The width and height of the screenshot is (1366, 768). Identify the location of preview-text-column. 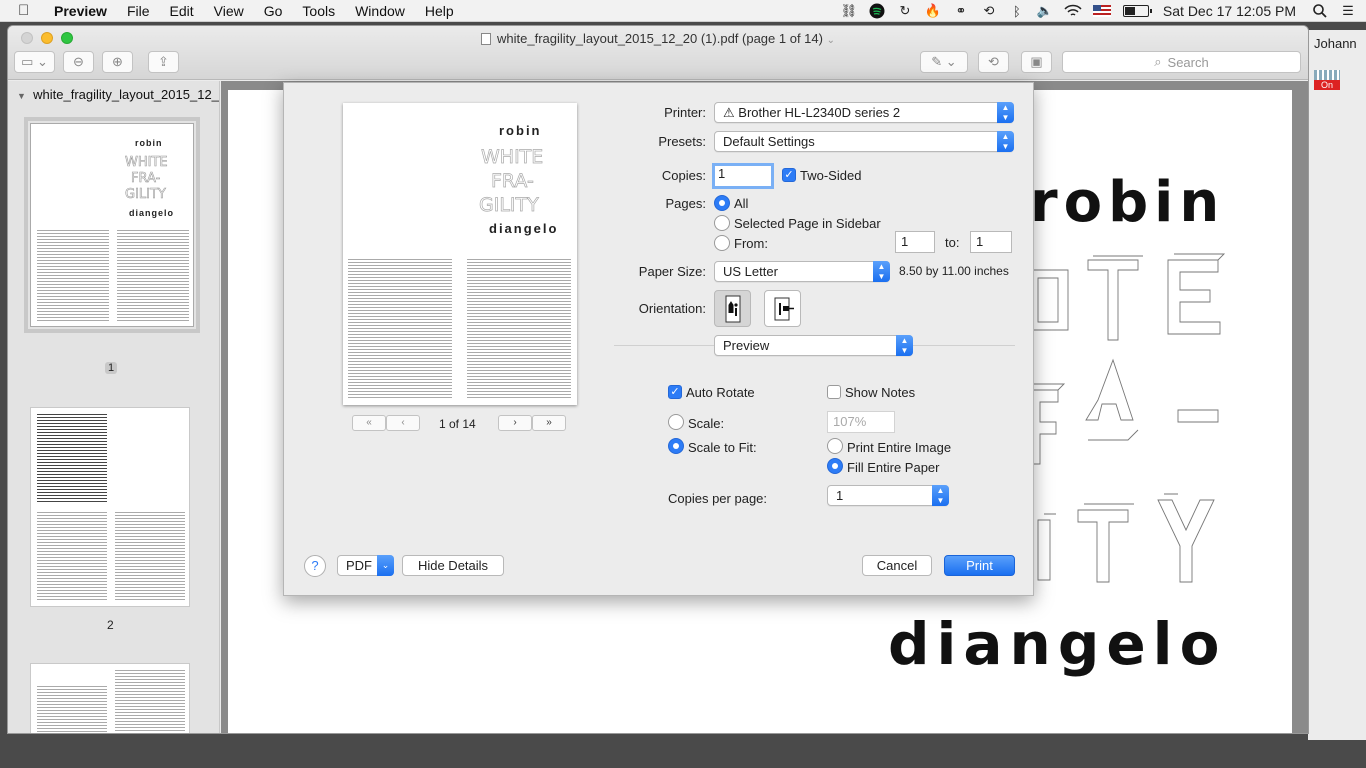
(519, 329).